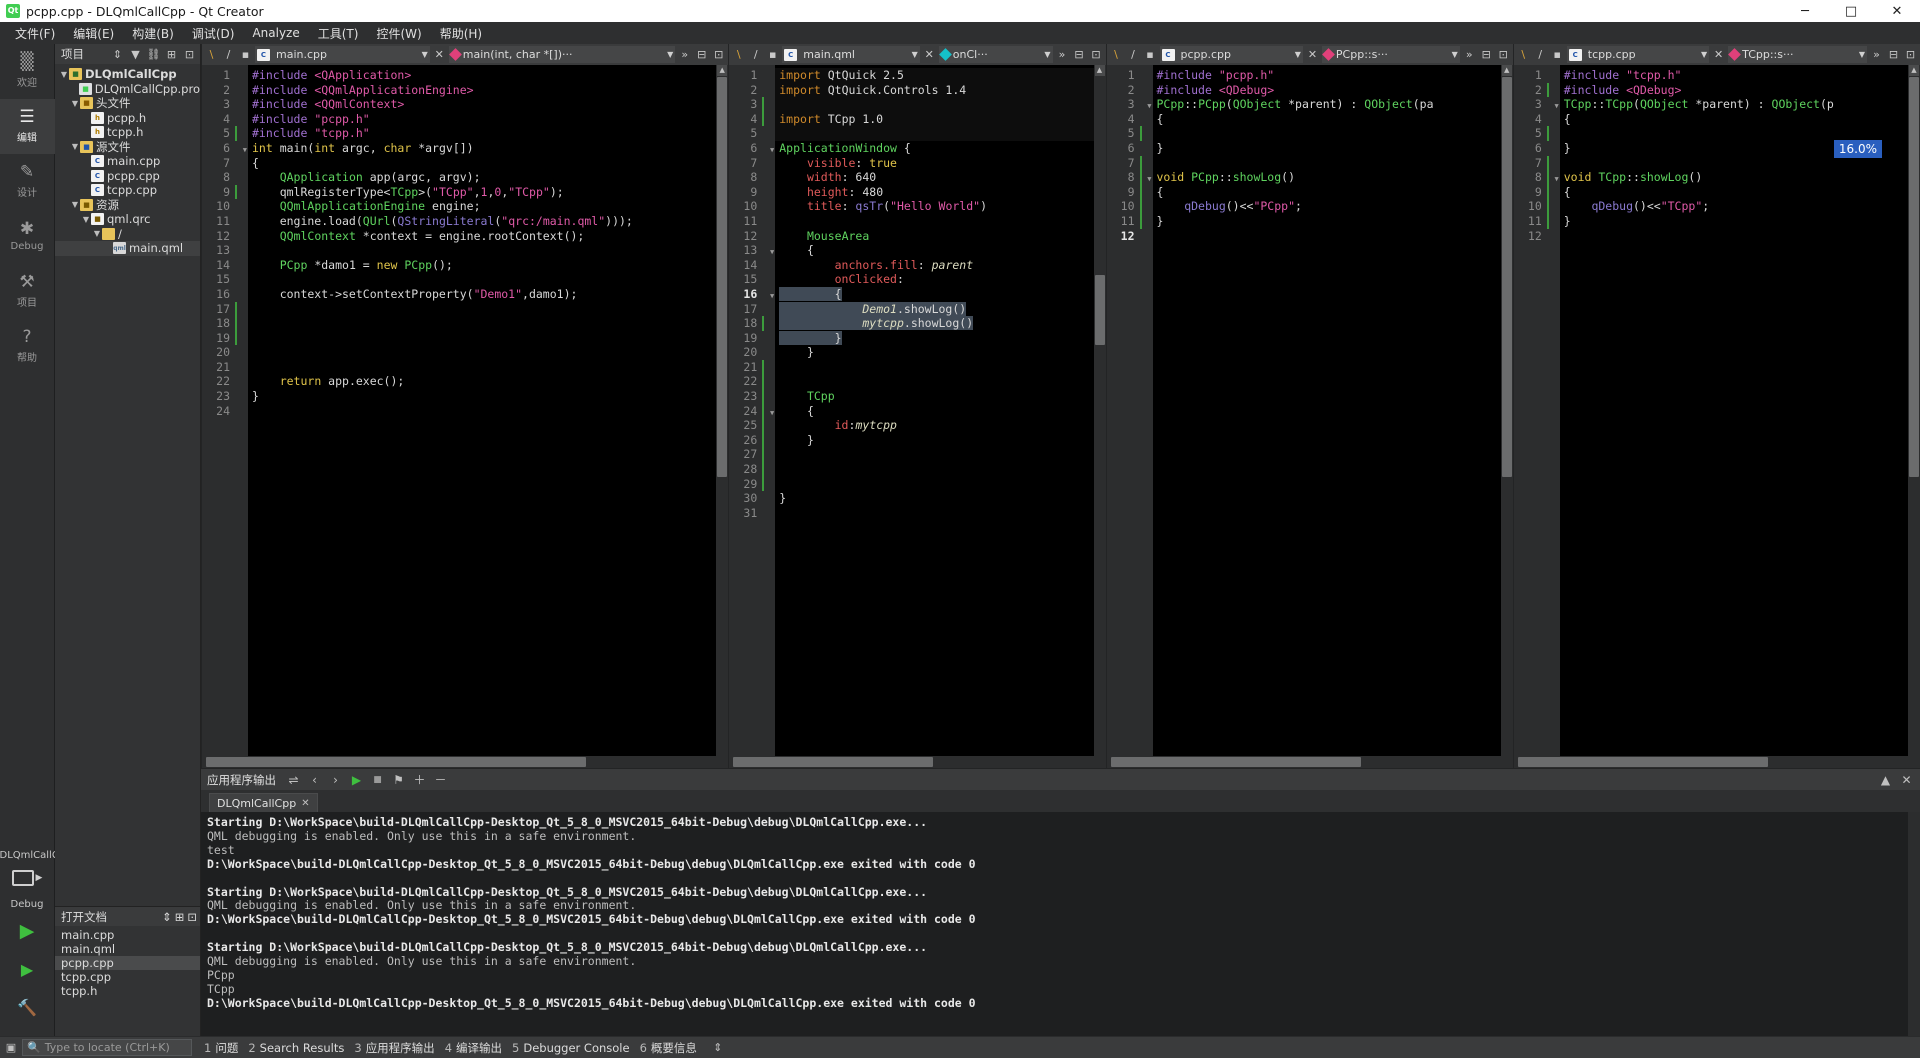 This screenshot has width=1920, height=1058. Describe the element at coordinates (27, 1007) in the screenshot. I see `build-button: 🔨` at that location.